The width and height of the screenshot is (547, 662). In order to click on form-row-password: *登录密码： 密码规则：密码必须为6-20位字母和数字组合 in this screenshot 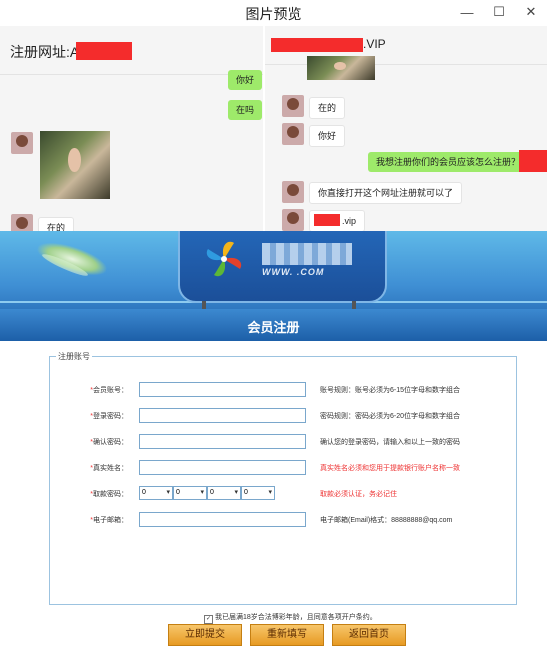, I will do `click(283, 416)`.